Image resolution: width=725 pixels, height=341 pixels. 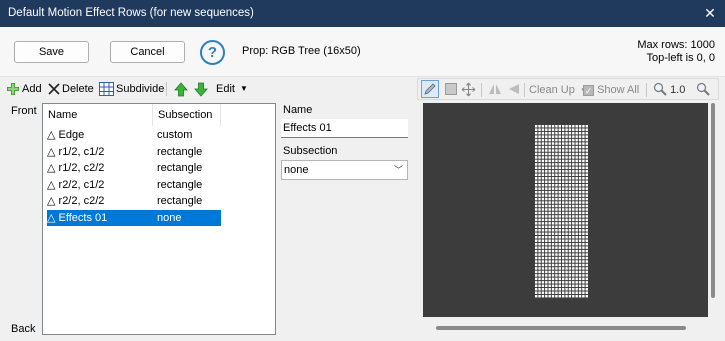 What do you see at coordinates (134, 168) in the screenshot?
I see `list-item: △ r1/2, c2/2 rectangle` at bounding box center [134, 168].